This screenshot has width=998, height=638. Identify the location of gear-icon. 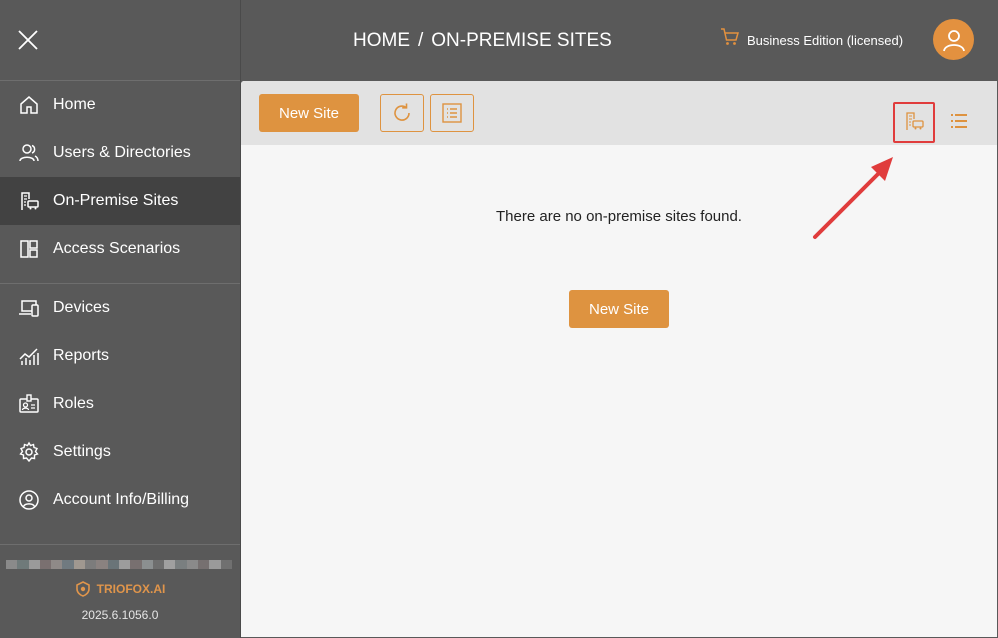
(29, 452).